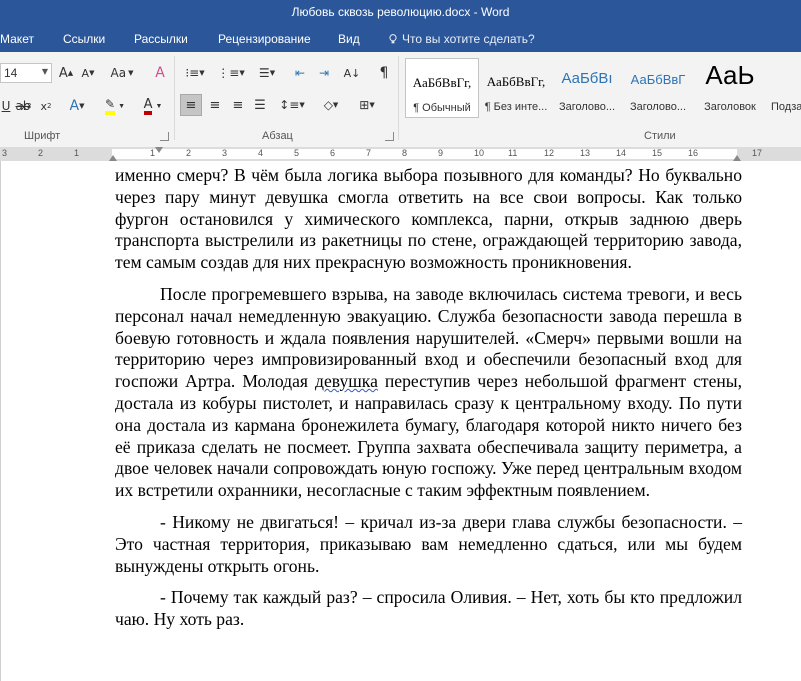  I want to click on ruler-number: 7, so click(369, 153).